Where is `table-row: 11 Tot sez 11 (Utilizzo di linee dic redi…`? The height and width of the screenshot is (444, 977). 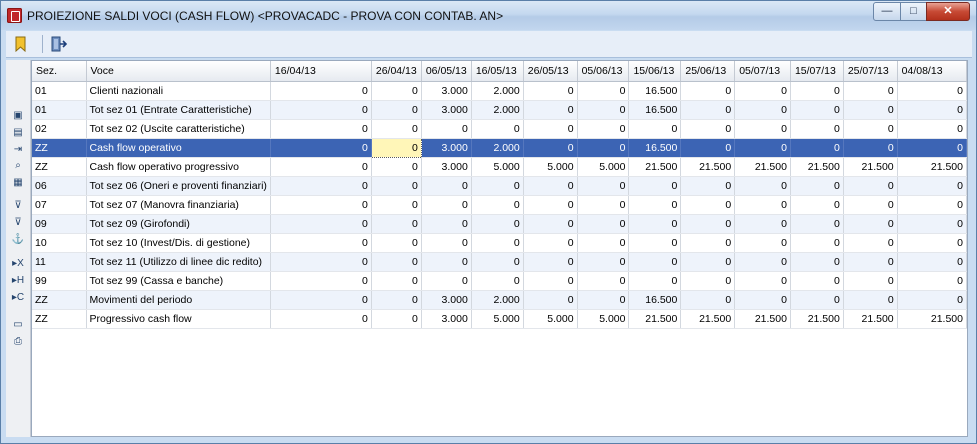
table-row: 11 Tot sez 11 (Utilizzo di linee dic redi… is located at coordinates (499, 262).